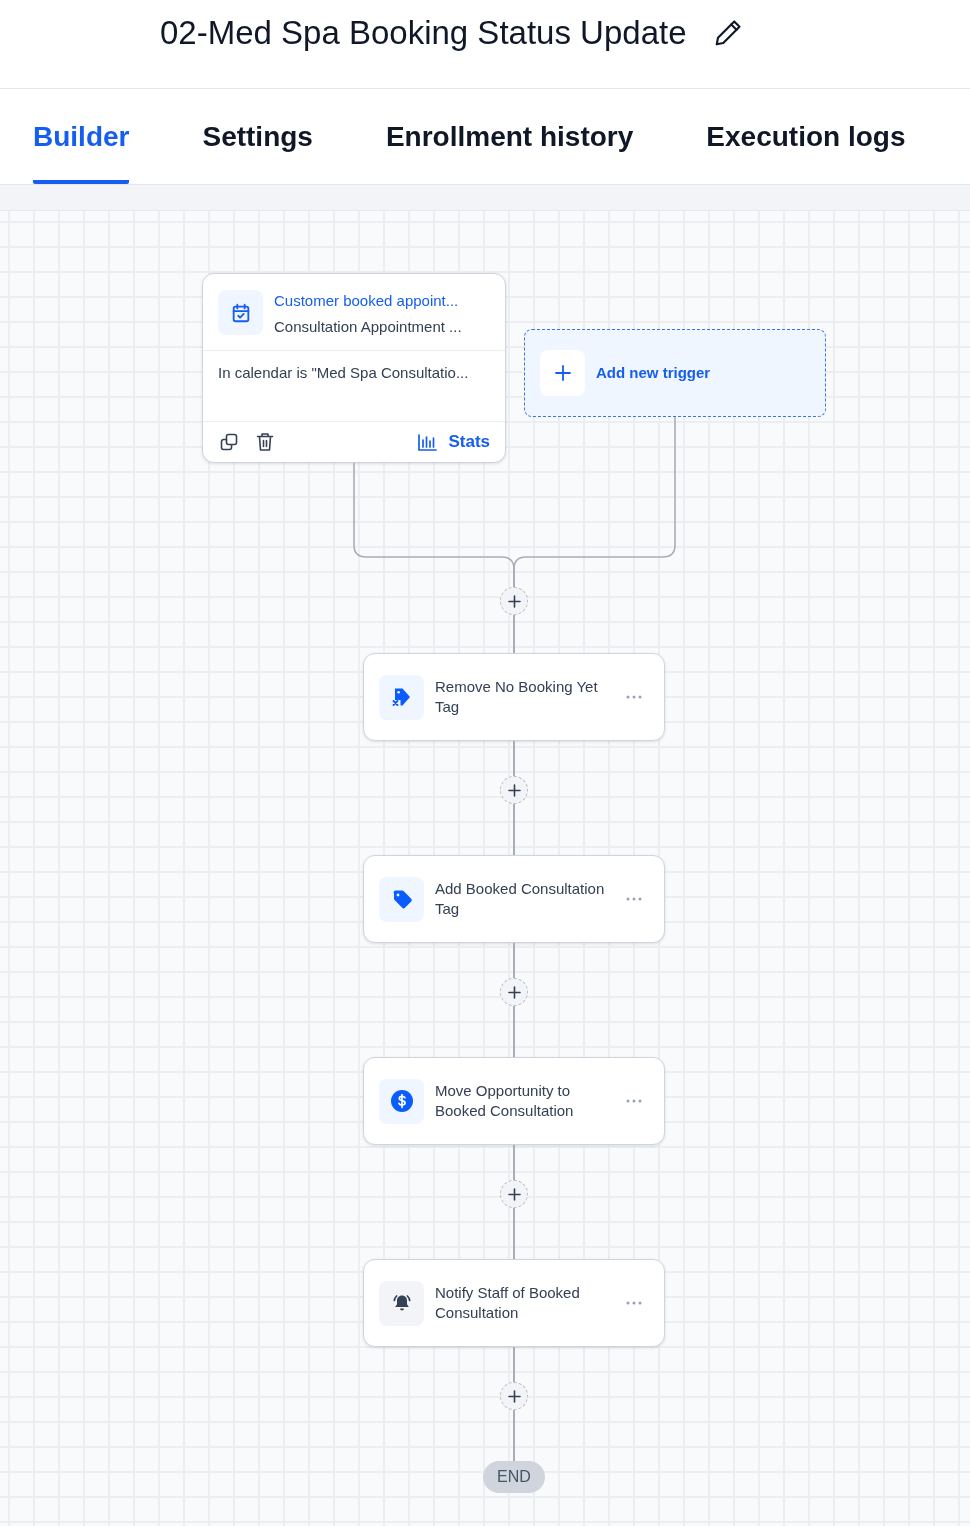  What do you see at coordinates (454, 442) in the screenshot?
I see `stats-button: Stats` at bounding box center [454, 442].